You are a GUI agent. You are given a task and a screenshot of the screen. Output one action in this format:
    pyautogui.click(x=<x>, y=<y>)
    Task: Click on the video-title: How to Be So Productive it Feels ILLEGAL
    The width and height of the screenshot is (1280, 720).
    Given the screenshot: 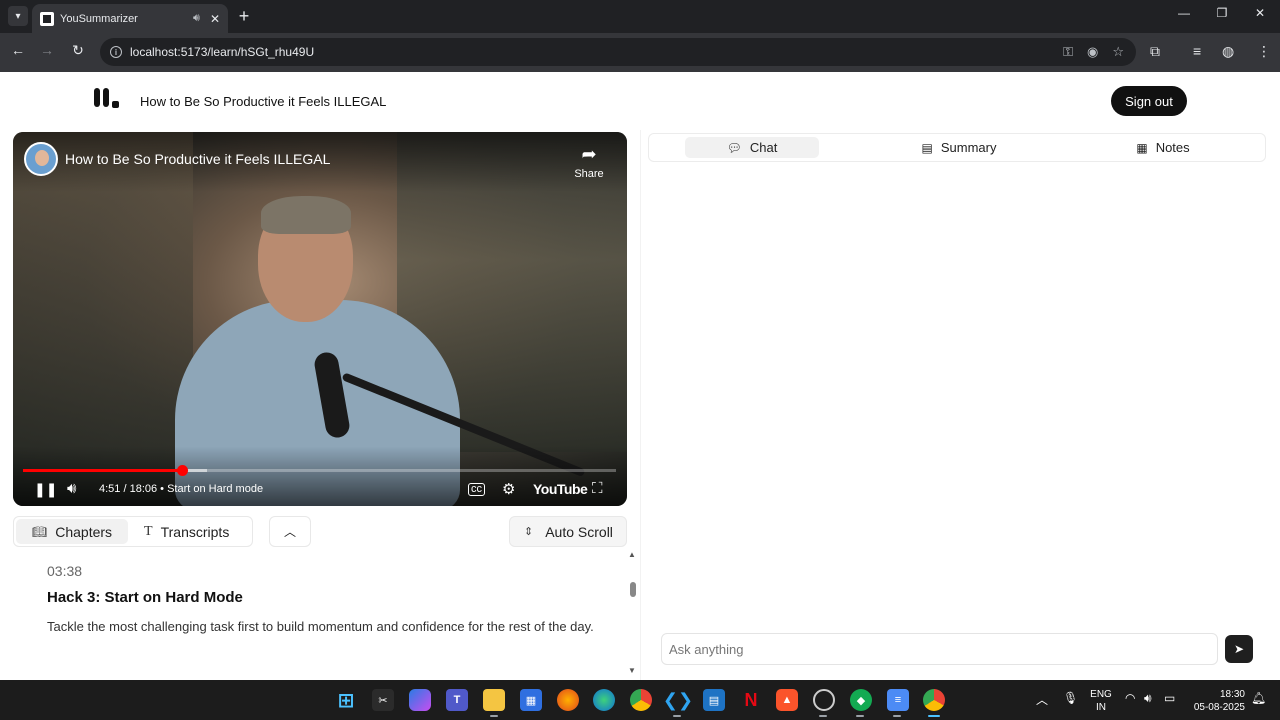 What is the action you would take?
    pyautogui.click(x=197, y=159)
    